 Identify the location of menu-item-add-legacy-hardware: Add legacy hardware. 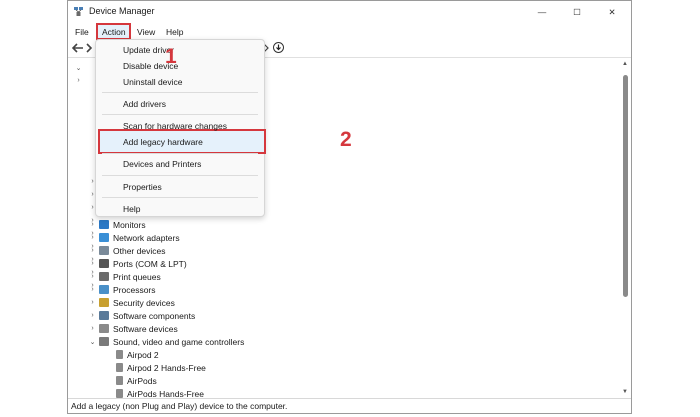
(163, 142).